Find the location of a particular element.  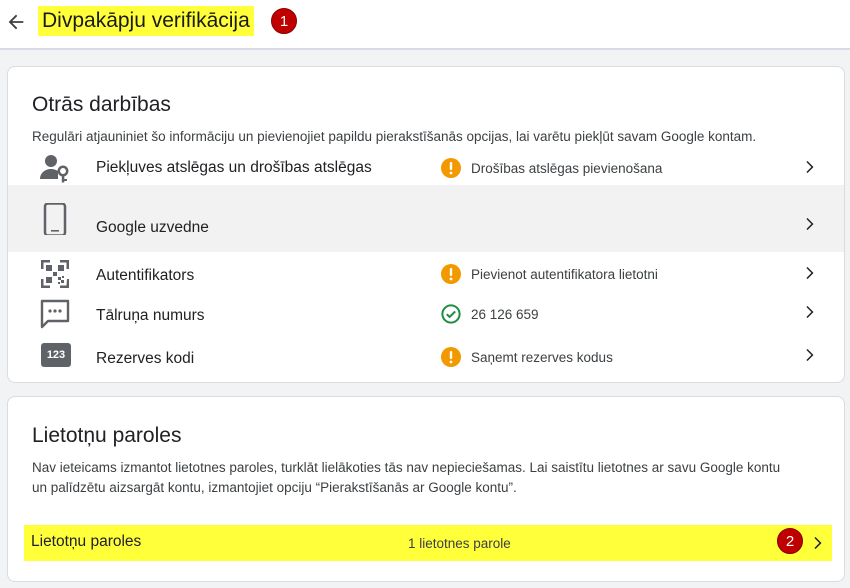

passkey-icon is located at coordinates (54, 169).